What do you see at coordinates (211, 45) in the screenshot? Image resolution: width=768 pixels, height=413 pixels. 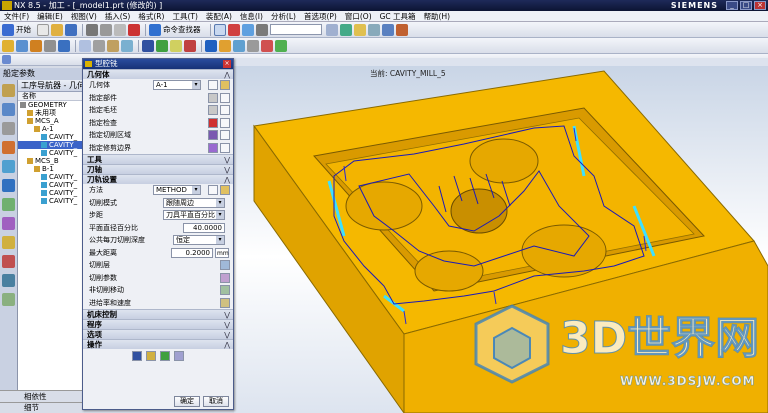 I see `sketch-icon` at bounding box center [211, 45].